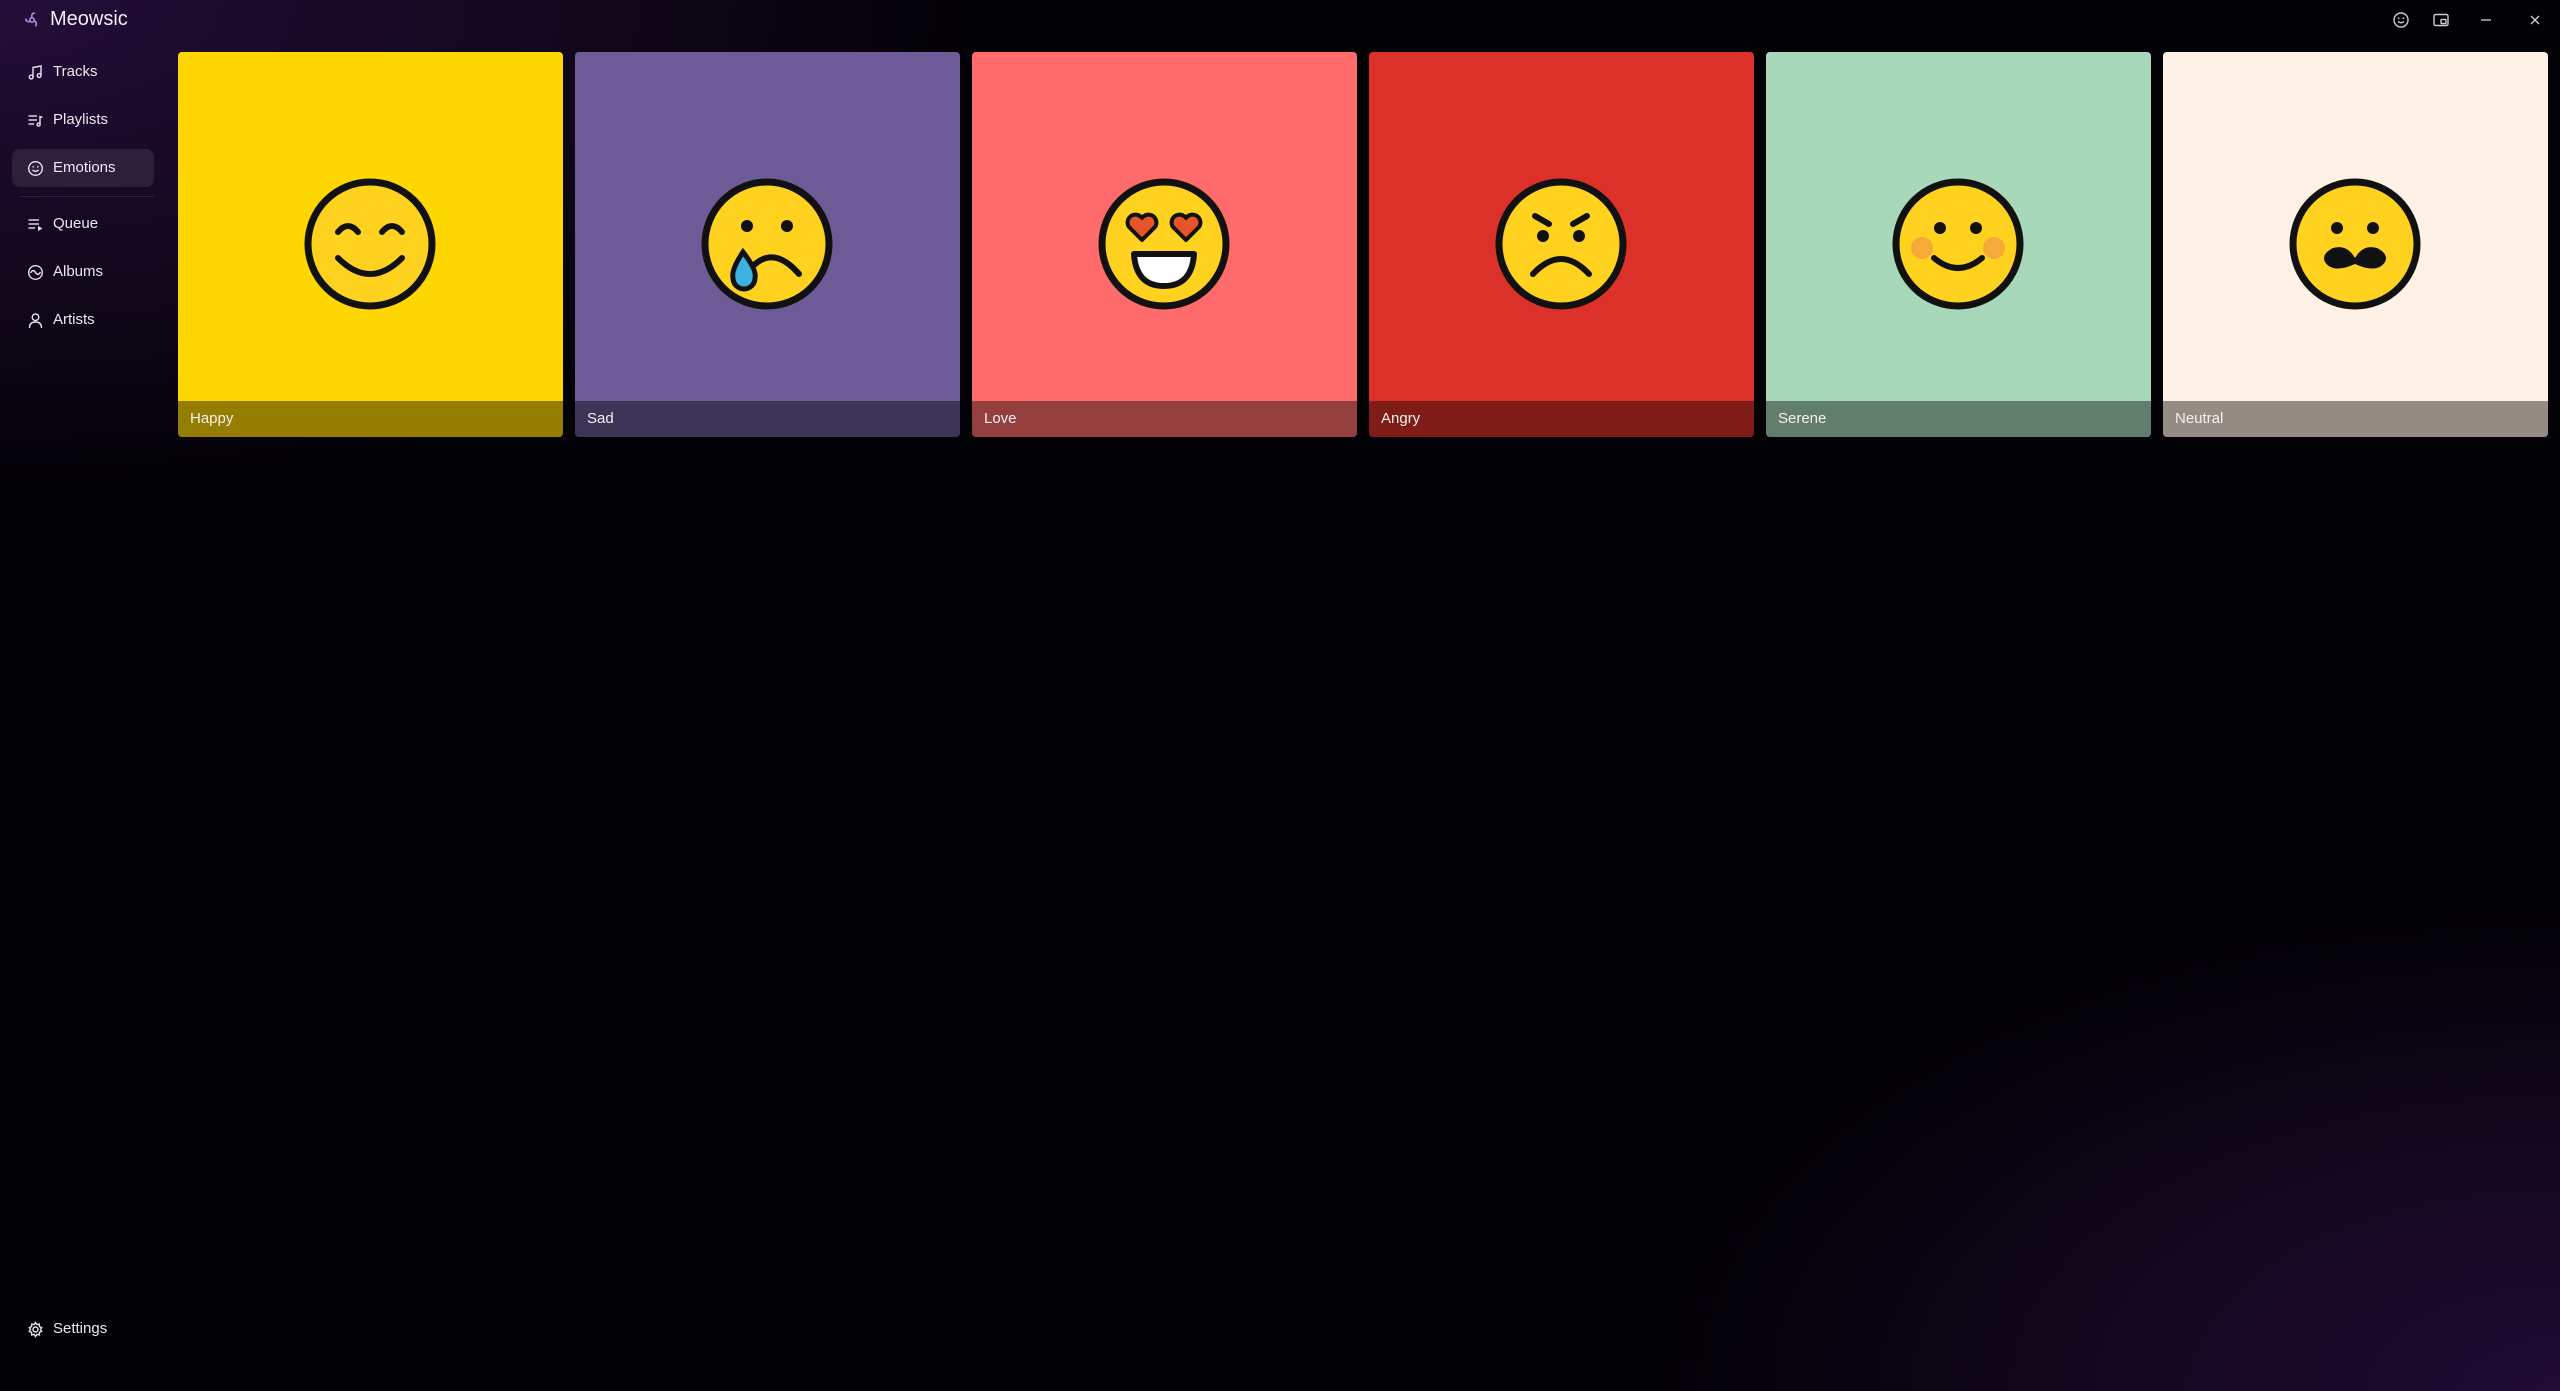 The height and width of the screenshot is (1391, 2560). What do you see at coordinates (2401, 20) in the screenshot?
I see `smiley-toolbar-icon` at bounding box center [2401, 20].